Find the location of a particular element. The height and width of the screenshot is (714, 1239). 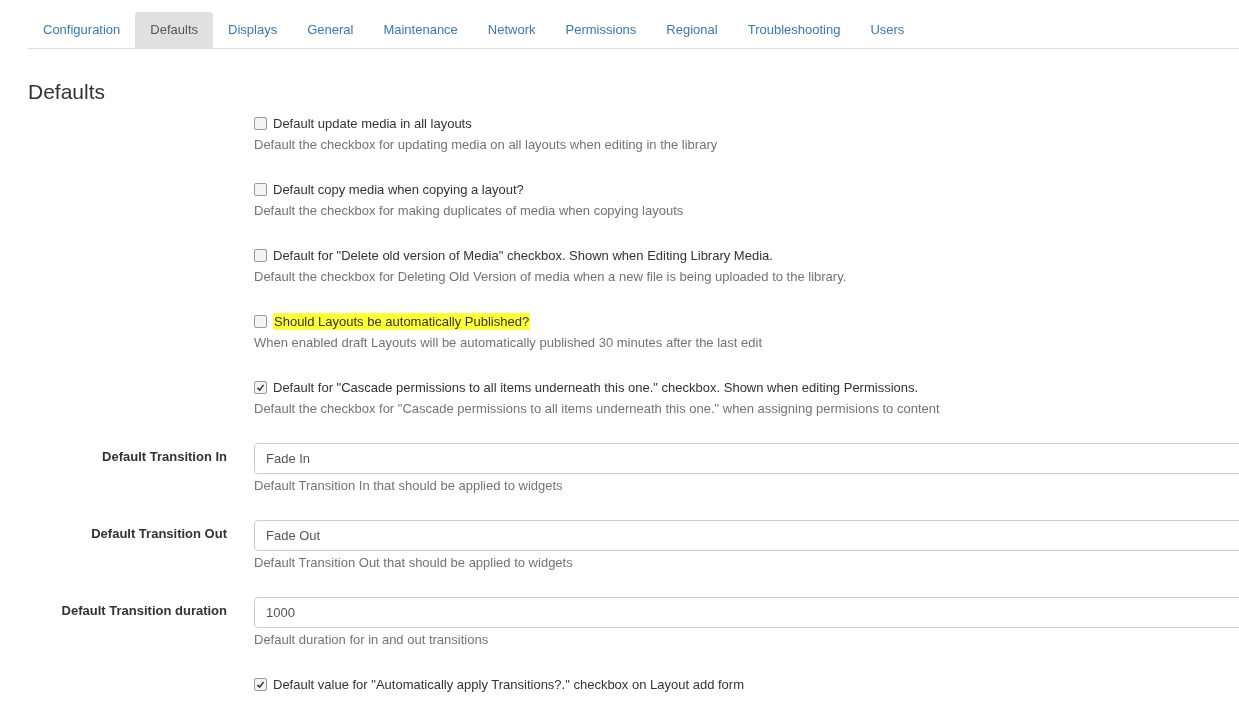

checkbox-label: Default for "Delete old version of Media" checkbox. Shown when Editing Library Media. is located at coordinates (523, 255).